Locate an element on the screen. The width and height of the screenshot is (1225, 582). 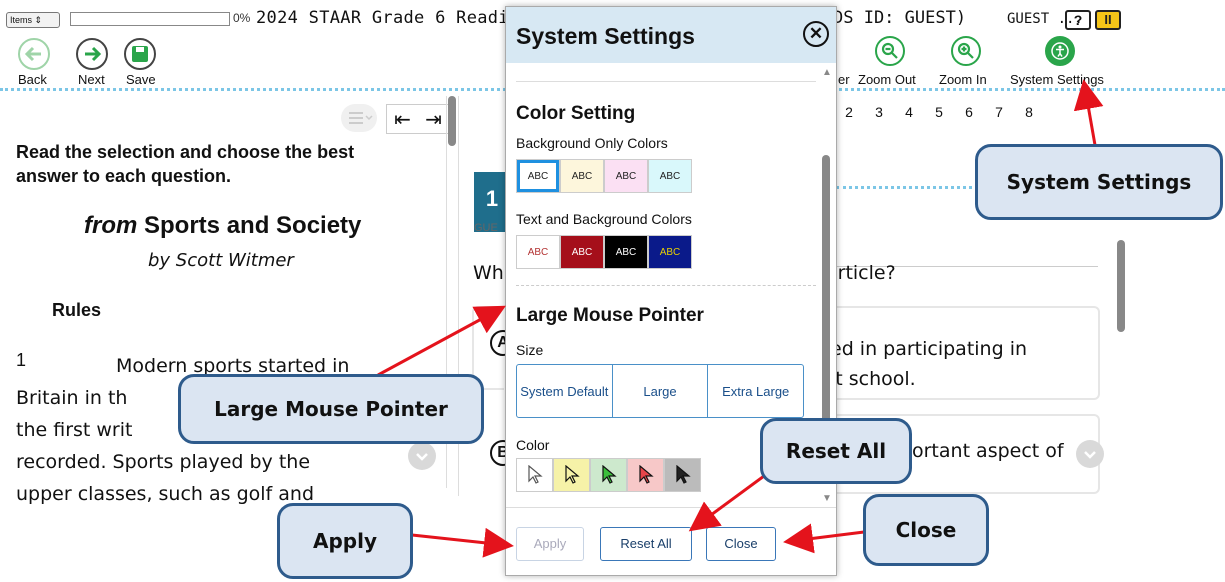
callout-large-mouse-pointer: Large Mouse Pointer is located at coordinates (331, 409).